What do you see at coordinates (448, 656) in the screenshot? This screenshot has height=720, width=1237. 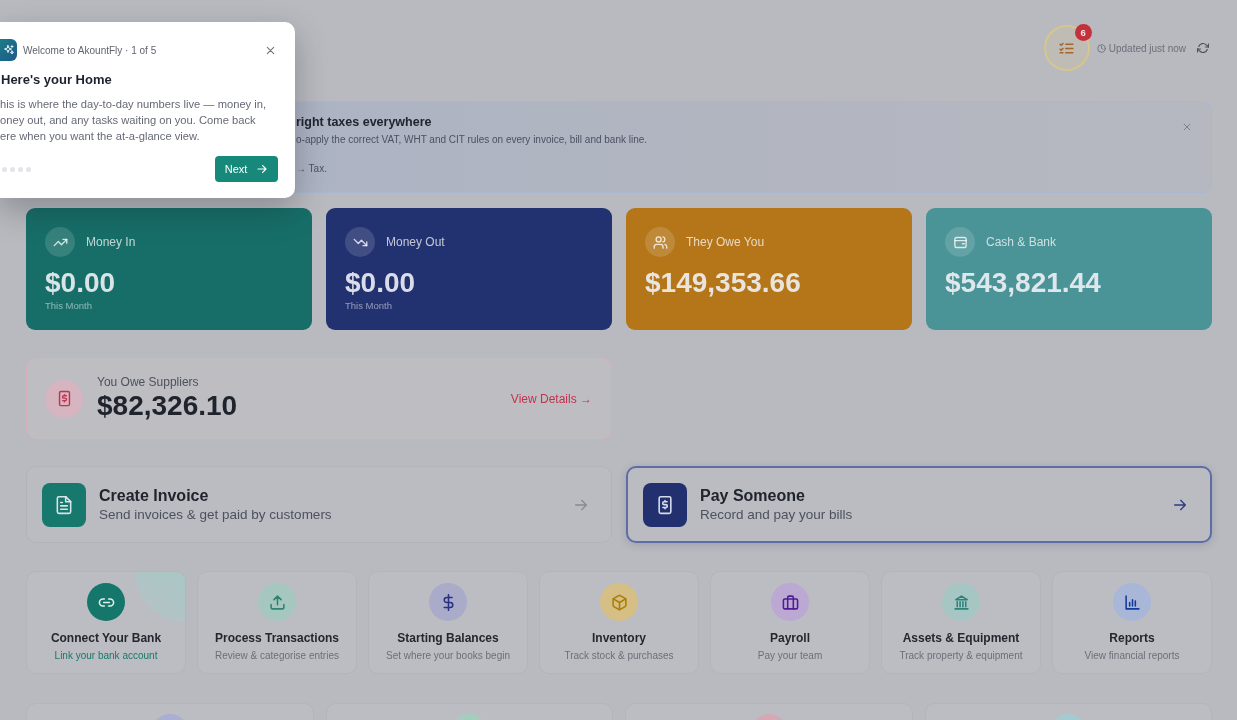 I see `tile-subtitle: Set where your books begin` at bounding box center [448, 656].